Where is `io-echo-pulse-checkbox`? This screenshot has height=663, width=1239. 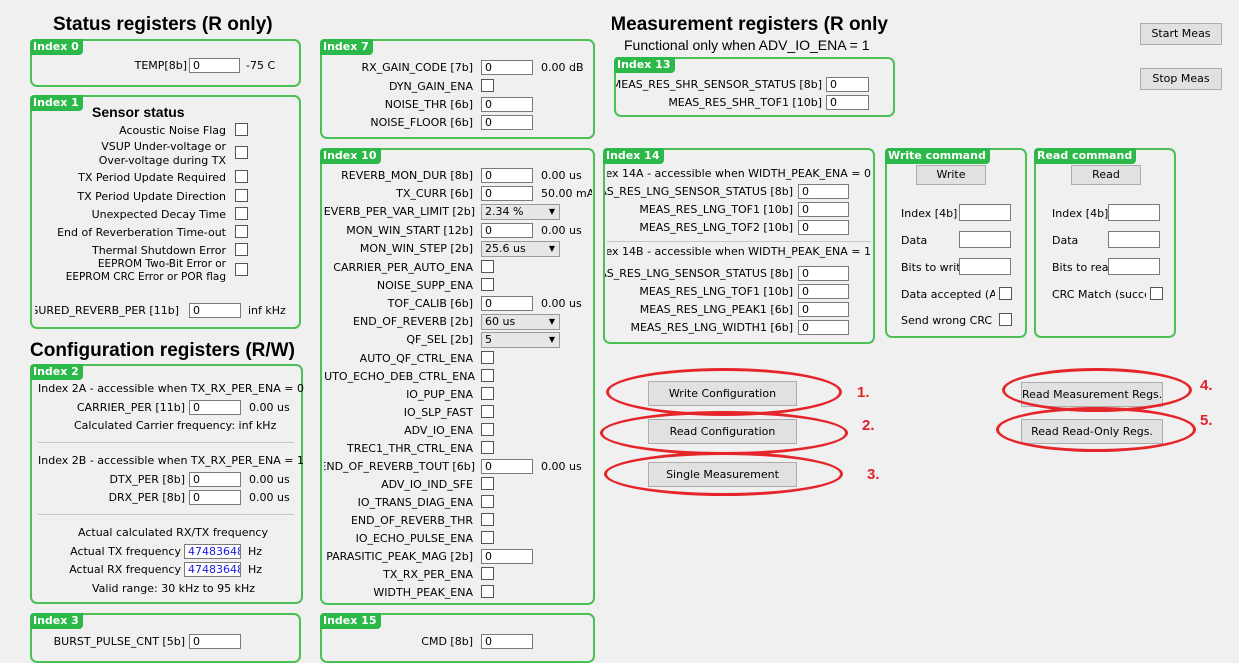 io-echo-pulse-checkbox is located at coordinates (487, 537).